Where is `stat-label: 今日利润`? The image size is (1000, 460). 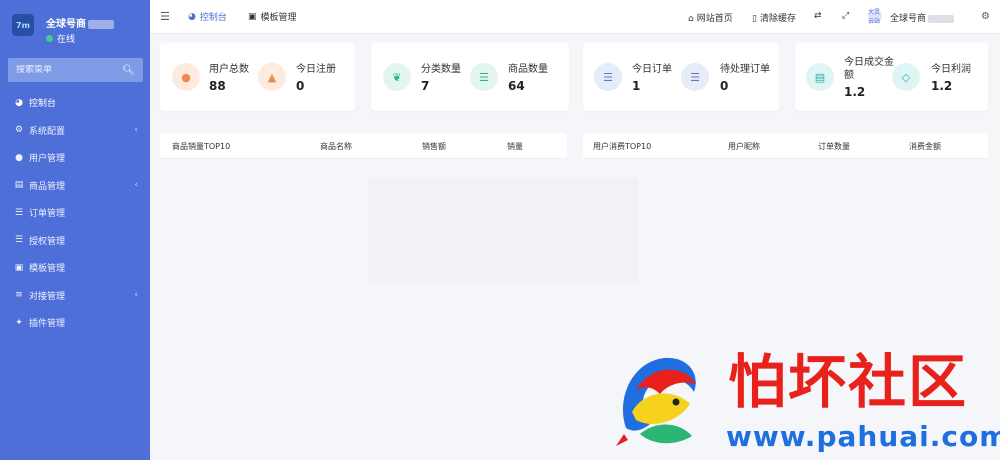
stat-label: 今日利润 is located at coordinates (951, 69).